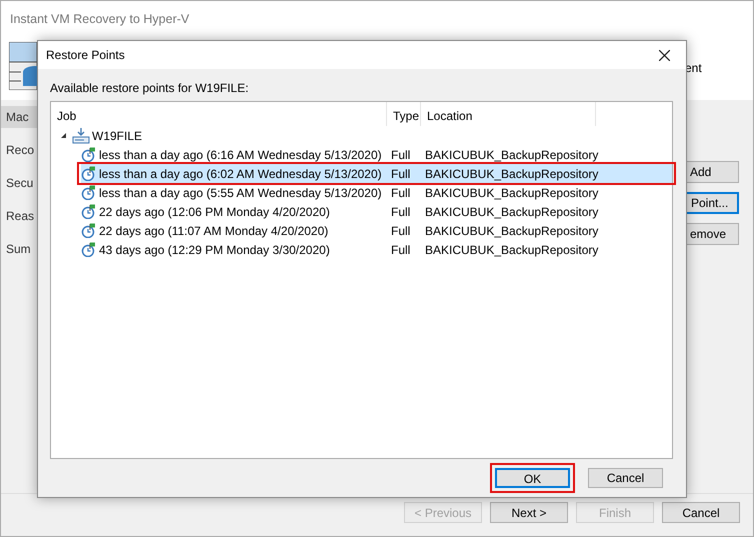 This screenshot has height=537, width=754. What do you see at coordinates (712, 234) in the screenshot?
I see `side-button: emove` at bounding box center [712, 234].